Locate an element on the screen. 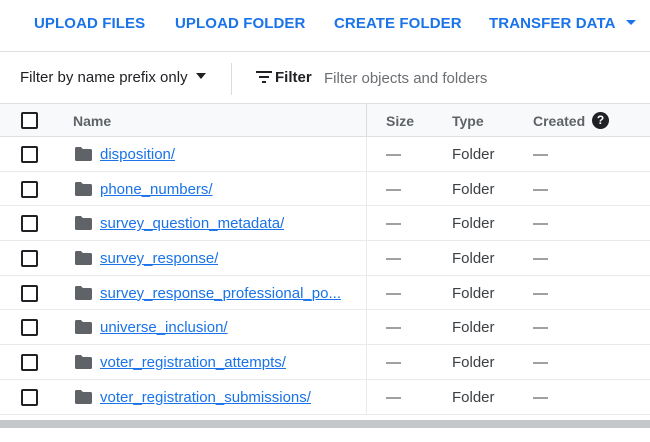  filter-button: Filter is located at coordinates (284, 77).